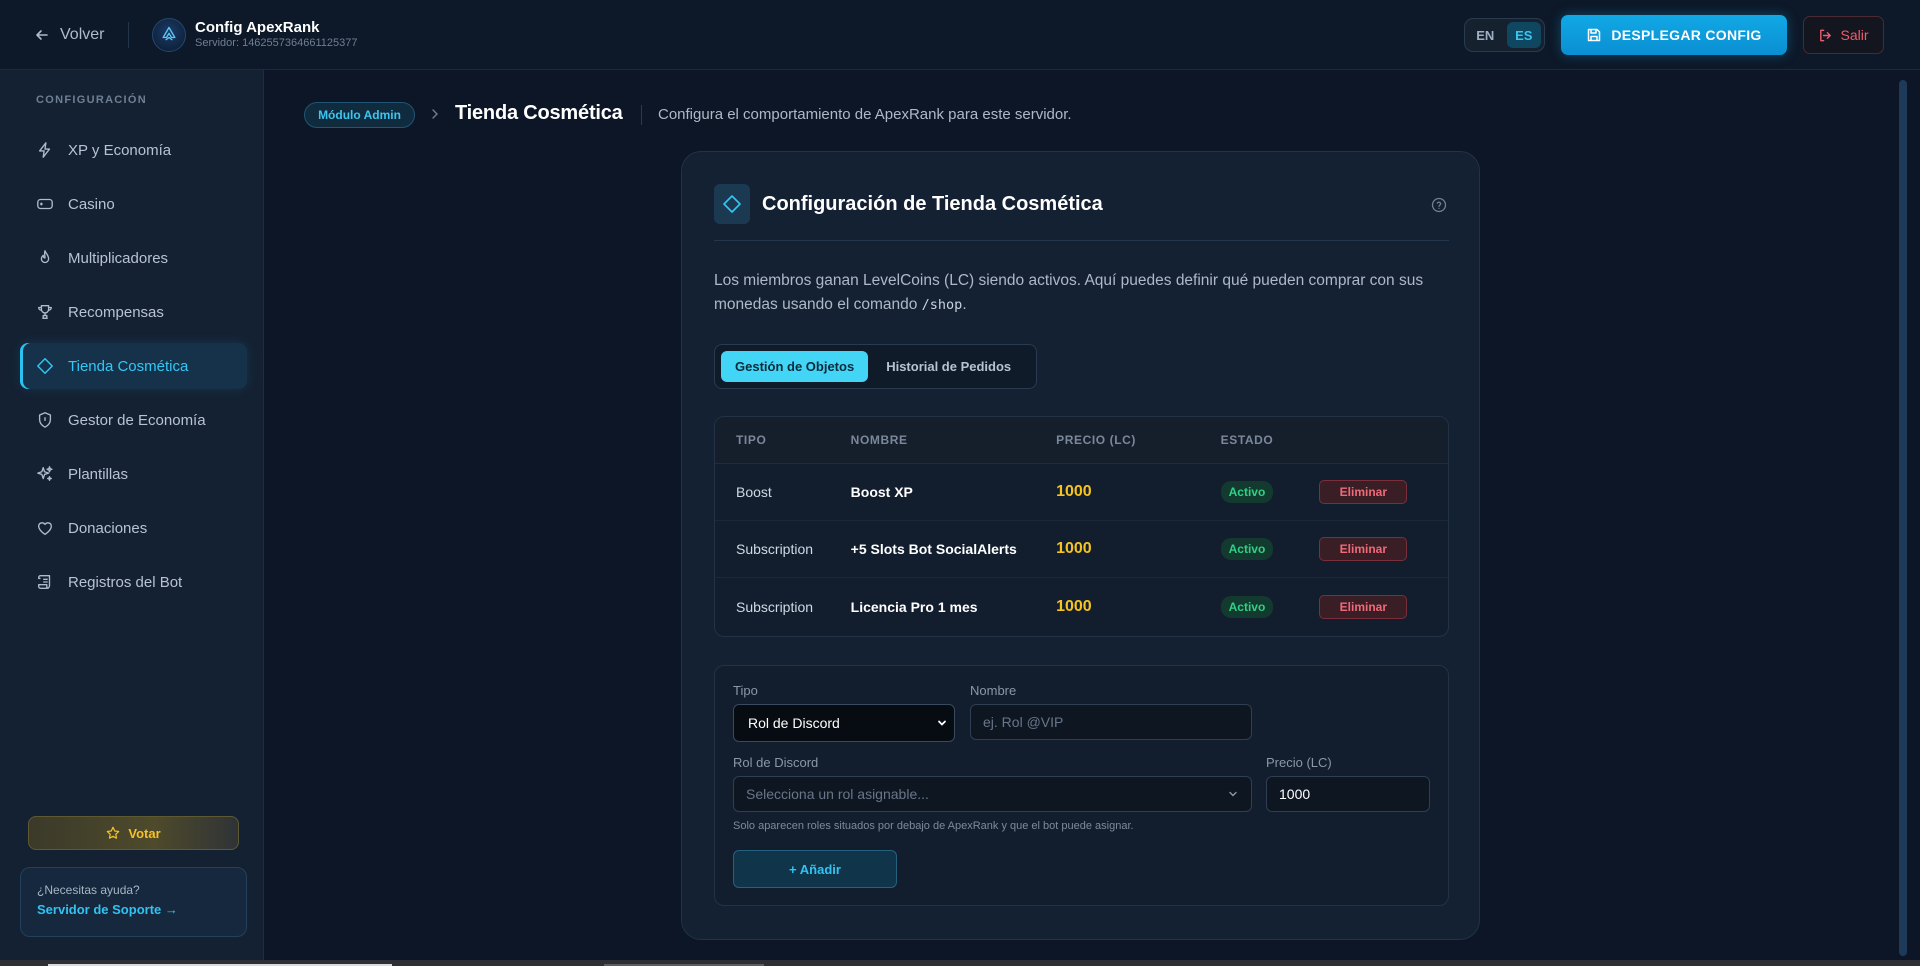 The image size is (1920, 966). What do you see at coordinates (1439, 205) in the screenshot?
I see `help-circle-icon` at bounding box center [1439, 205].